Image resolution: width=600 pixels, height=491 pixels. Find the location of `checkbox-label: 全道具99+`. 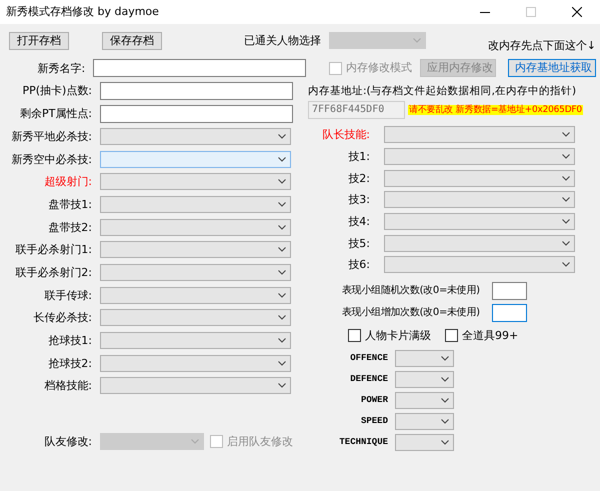

checkbox-label: 全道具99+ is located at coordinates (490, 335).